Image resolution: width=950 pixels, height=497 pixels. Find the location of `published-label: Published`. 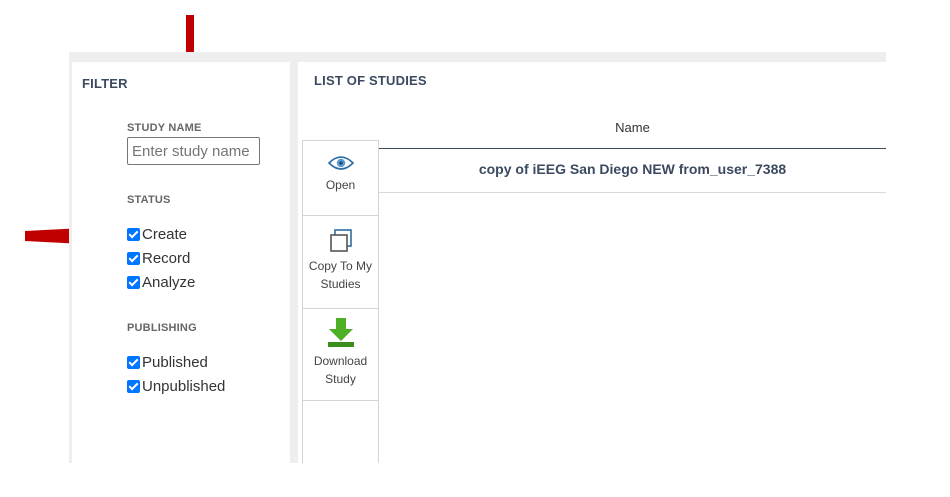

published-label: Published is located at coordinates (175, 362).